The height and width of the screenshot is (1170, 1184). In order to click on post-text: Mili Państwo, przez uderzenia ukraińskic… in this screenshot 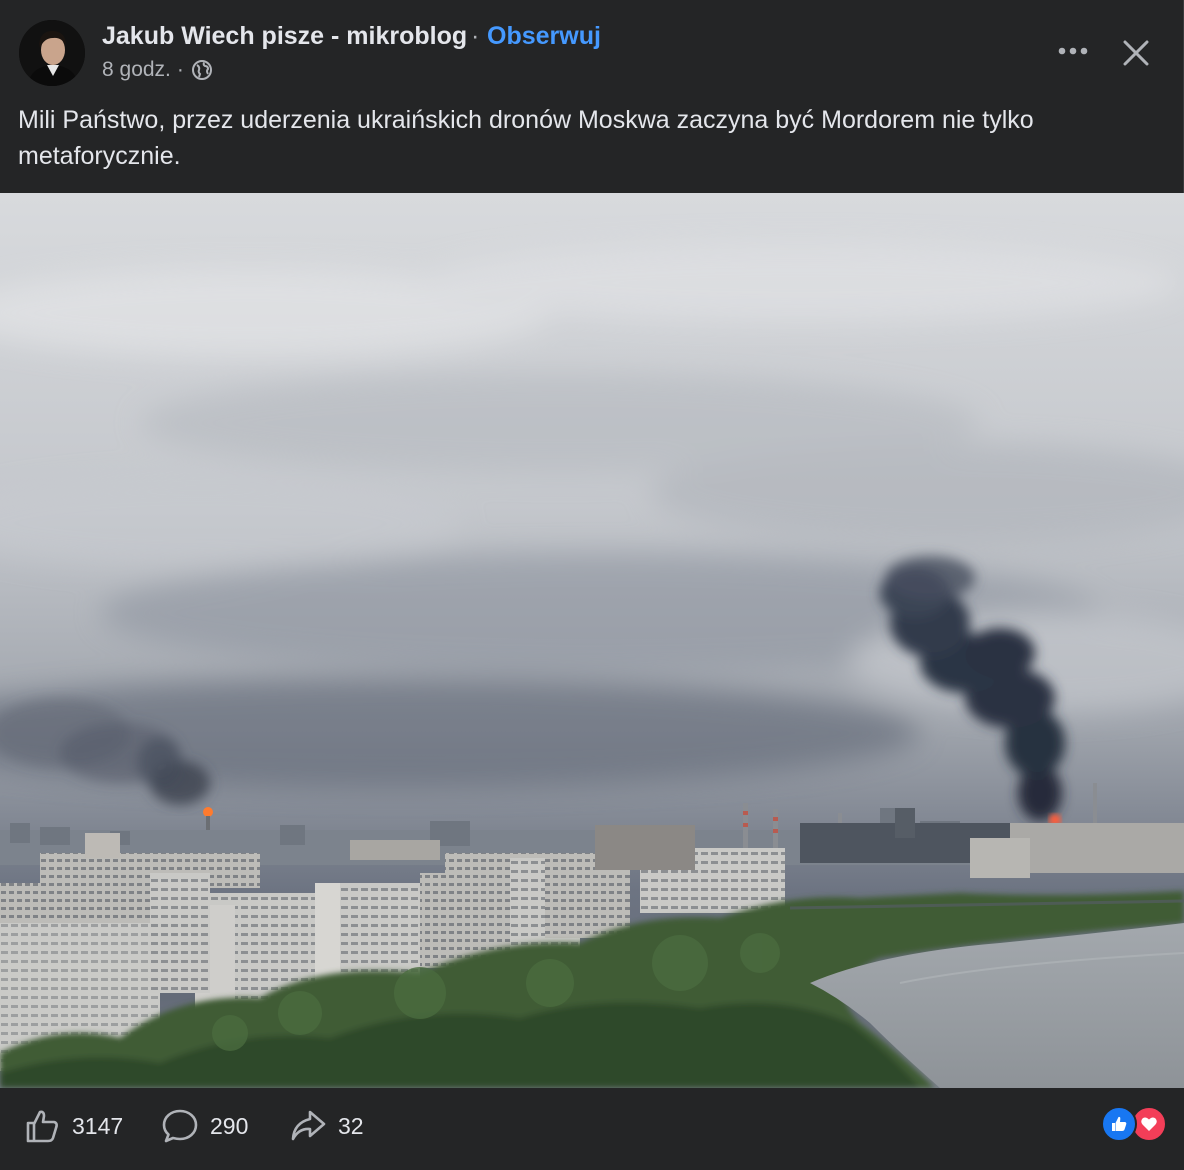, I will do `click(526, 138)`.